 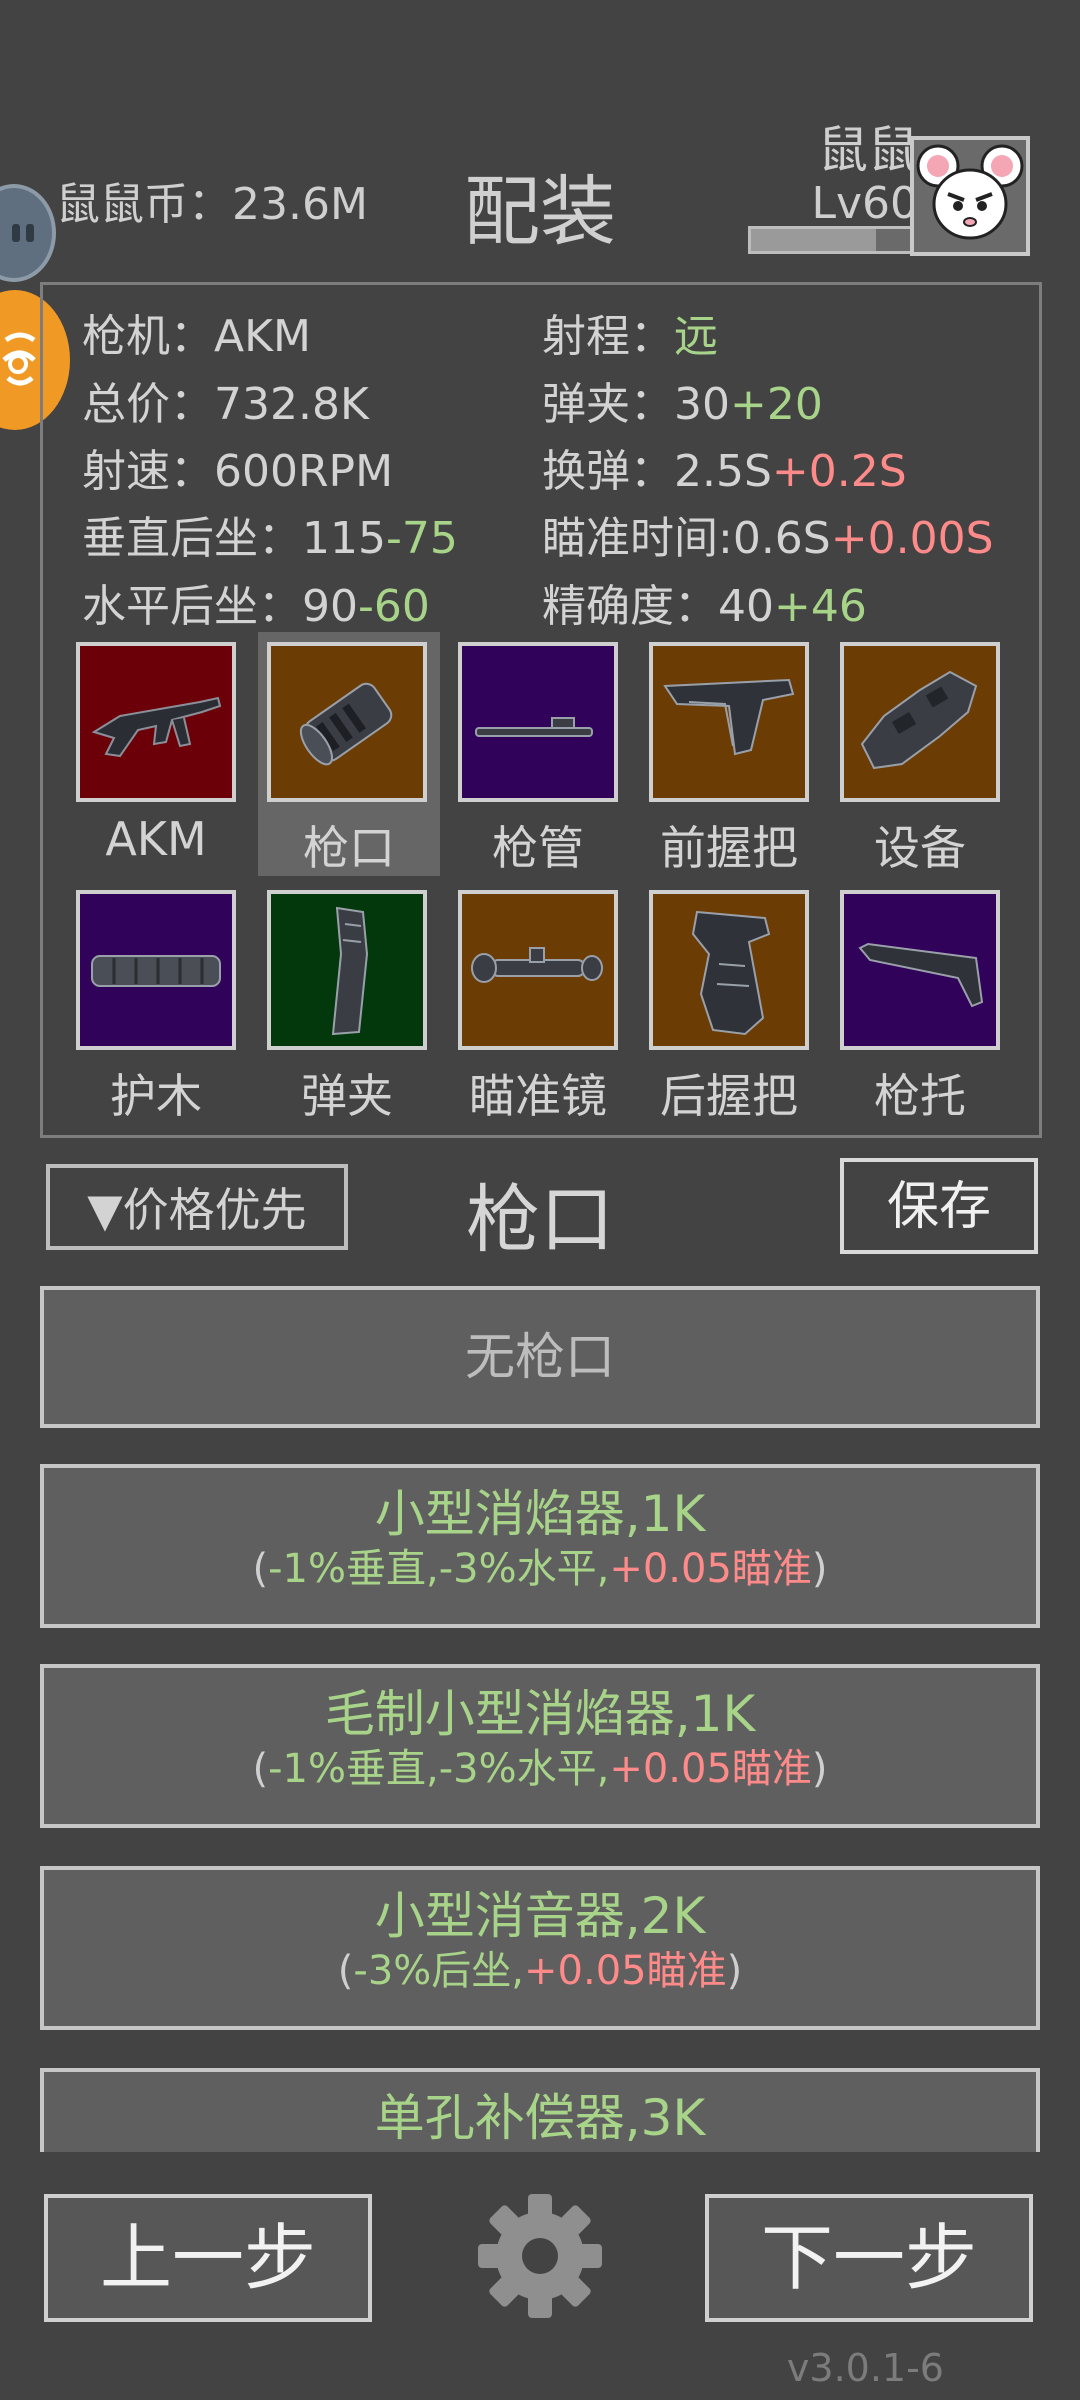 I want to click on option-item: 小型消焰器,1K (-1%垂直,-3%水平,+0.05瞄准), so click(x=540, y=1546).